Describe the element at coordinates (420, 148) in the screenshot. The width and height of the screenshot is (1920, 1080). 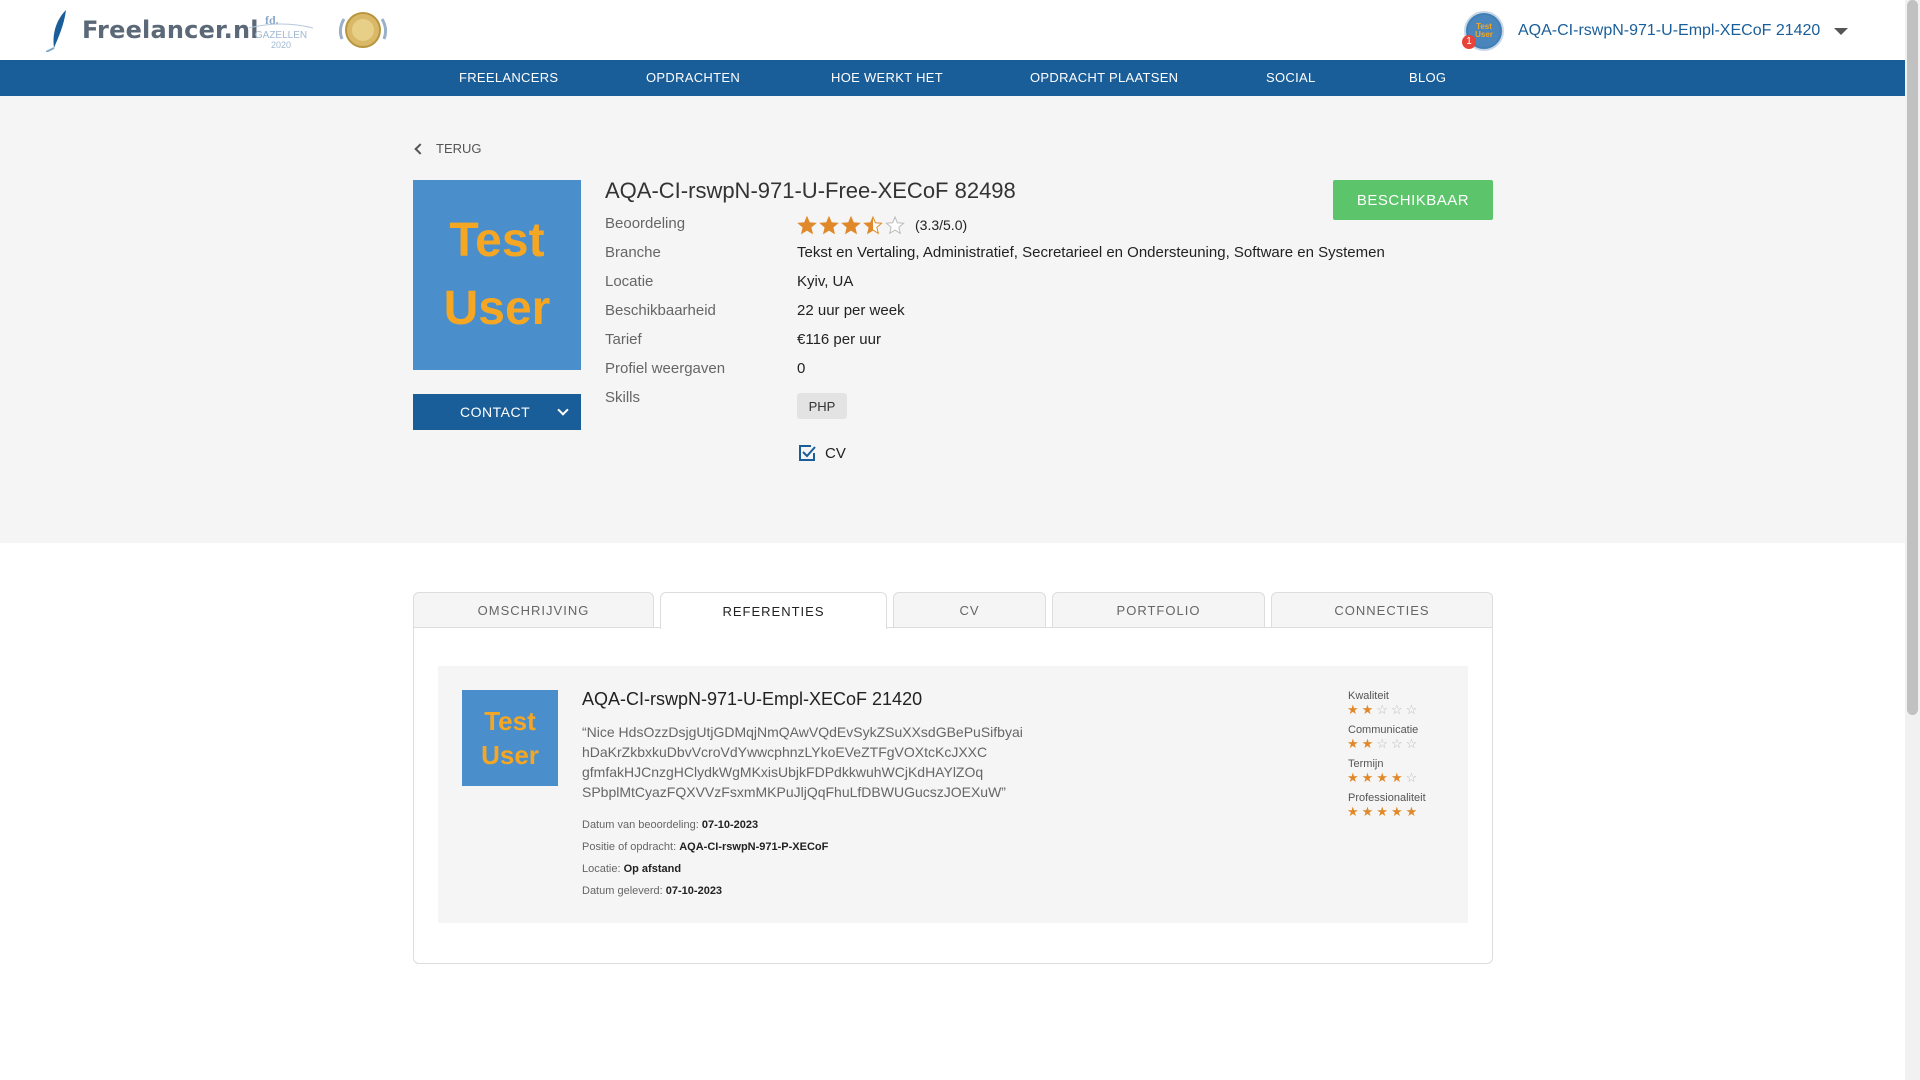
I see `chevron-left-icon` at that location.